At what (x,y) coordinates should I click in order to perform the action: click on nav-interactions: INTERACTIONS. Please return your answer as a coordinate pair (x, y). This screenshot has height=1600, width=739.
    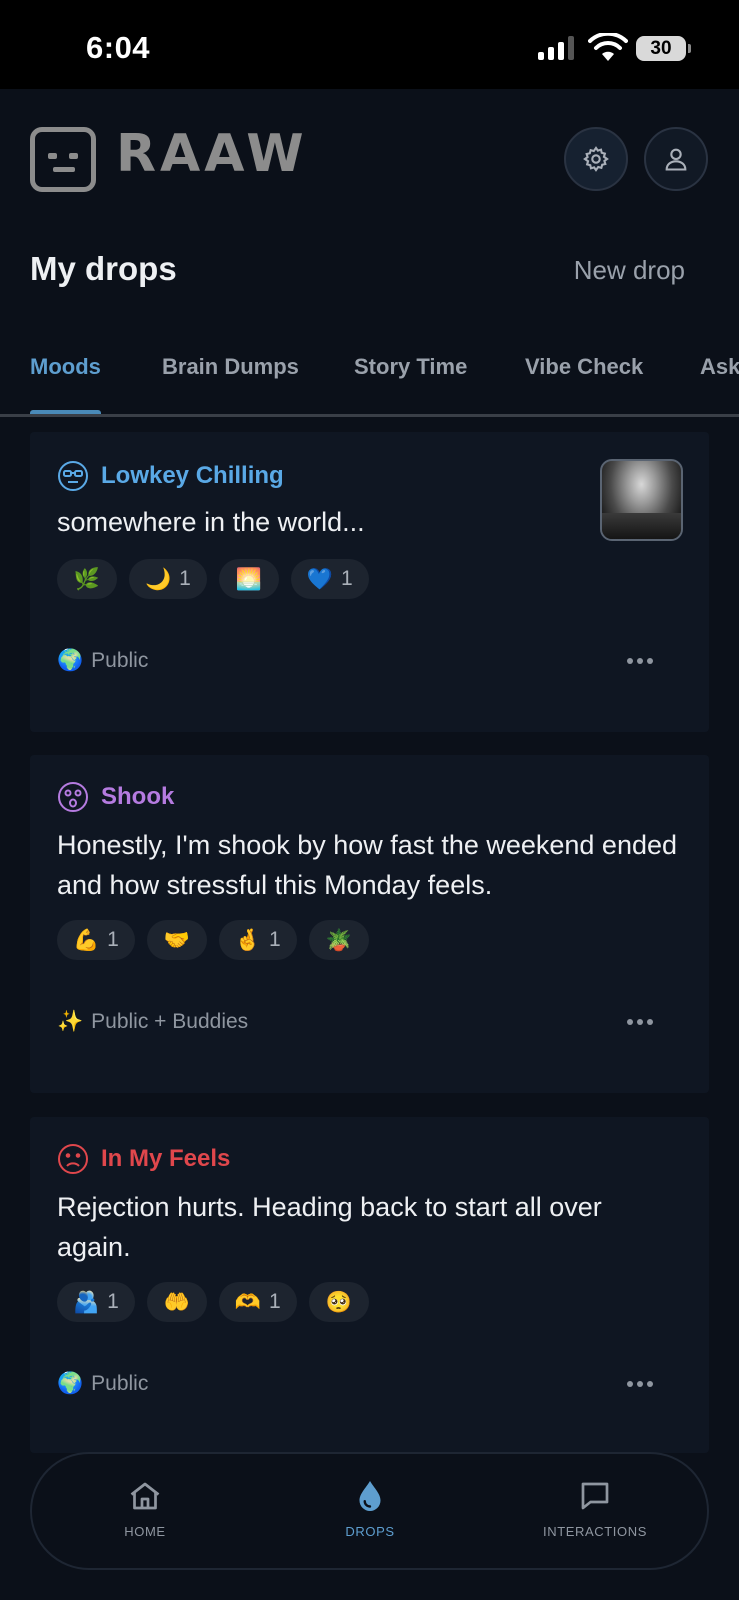
    Looking at the image, I should click on (595, 1508).